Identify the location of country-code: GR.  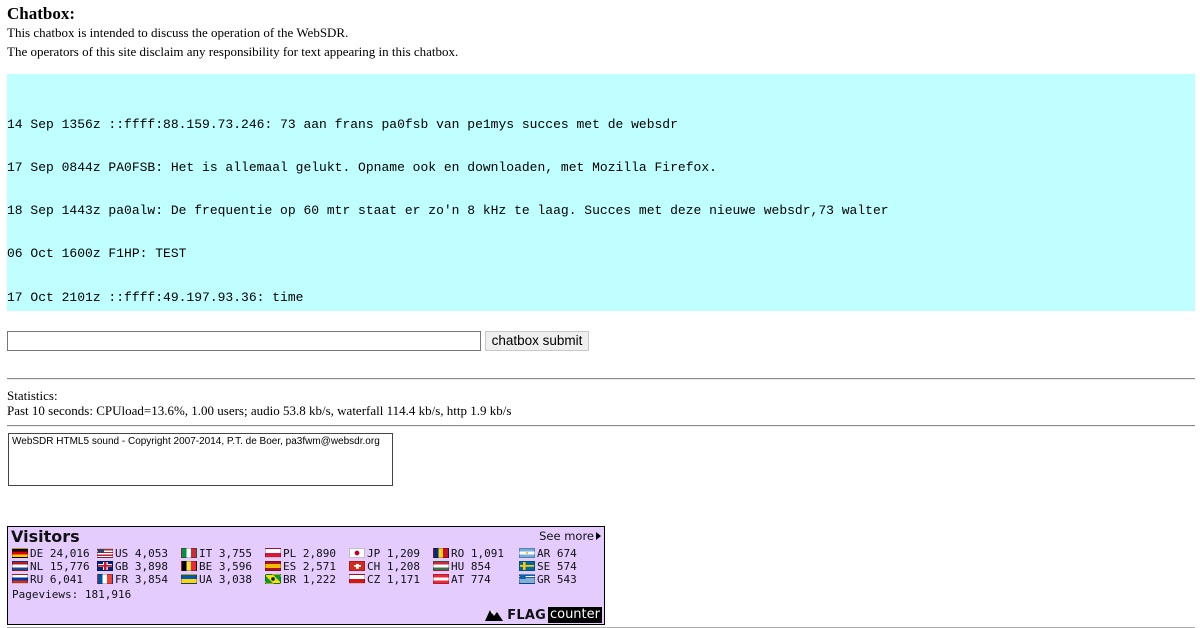
(544, 579).